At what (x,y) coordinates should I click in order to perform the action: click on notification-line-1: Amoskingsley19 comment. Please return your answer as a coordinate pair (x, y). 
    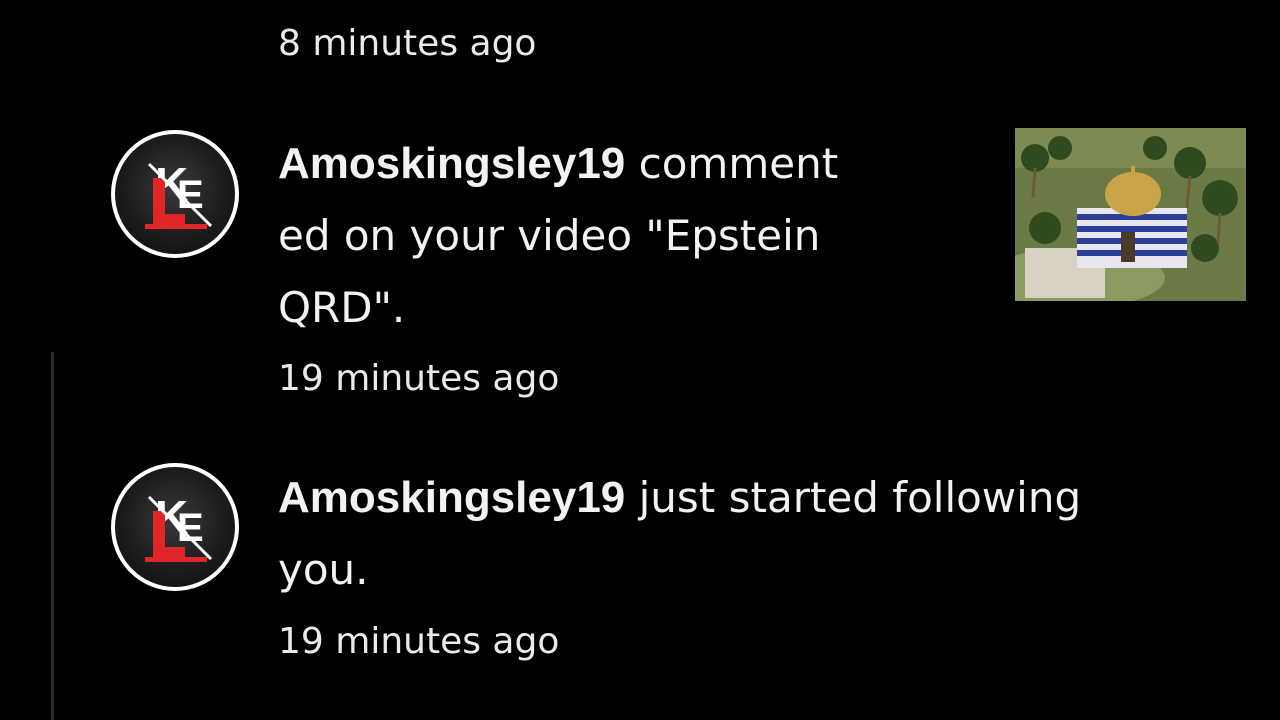
    Looking at the image, I should click on (558, 164).